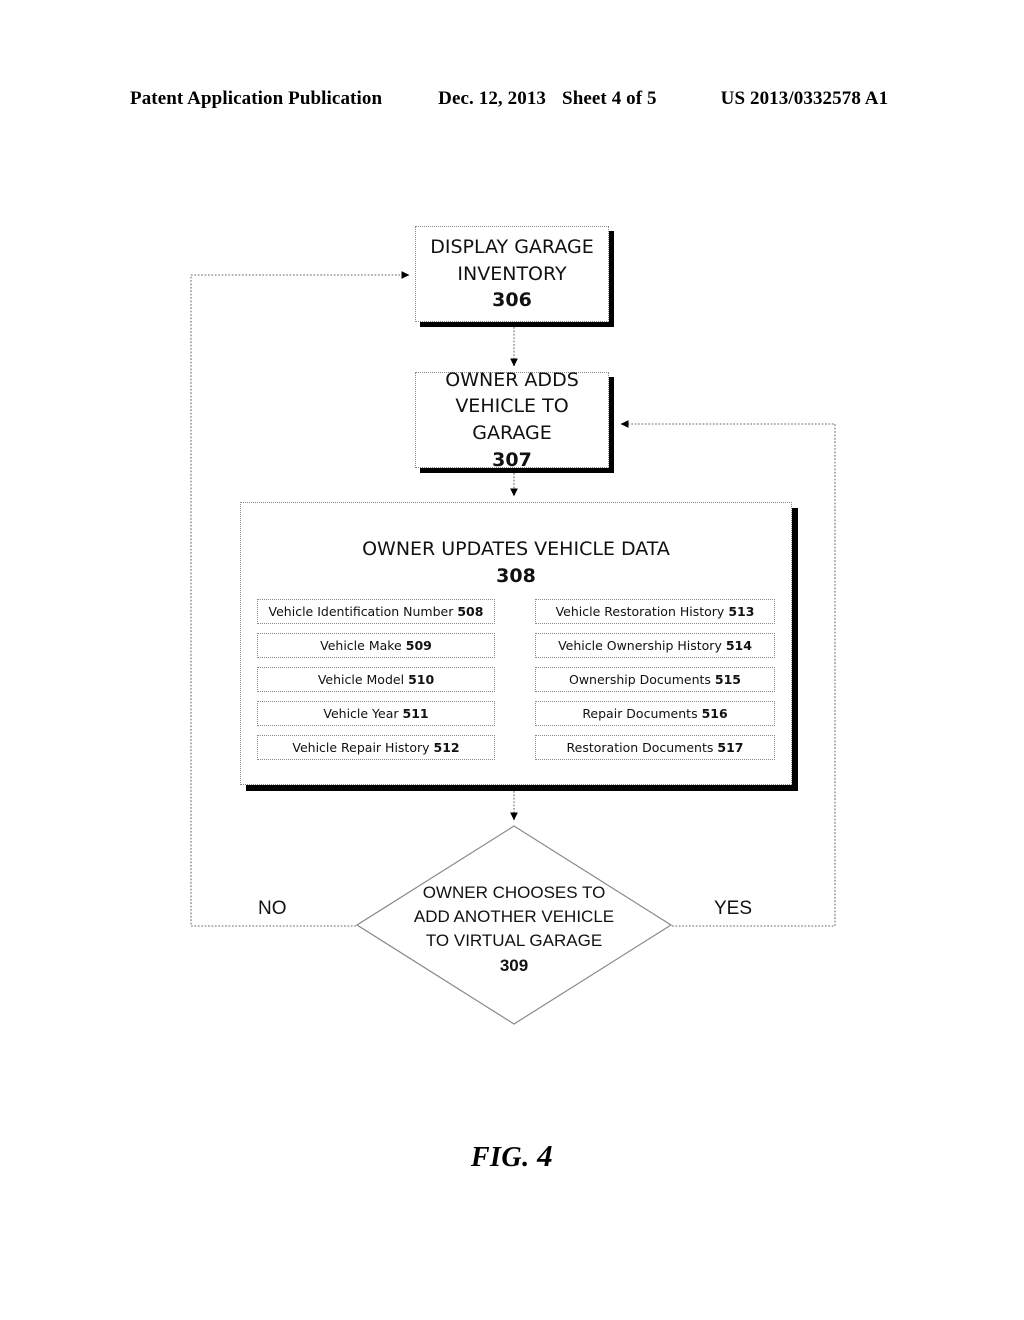  Describe the element at coordinates (514, 892) in the screenshot. I see `decision-line-1: OWNER CHOOSES TO` at that location.